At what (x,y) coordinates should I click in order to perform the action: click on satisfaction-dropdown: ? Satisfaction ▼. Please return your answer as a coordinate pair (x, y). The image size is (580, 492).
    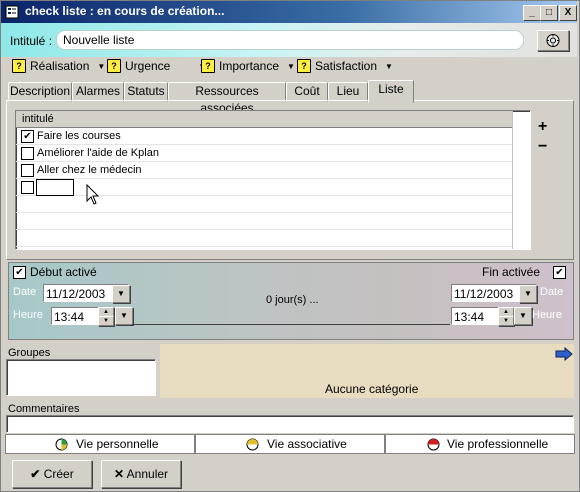
    Looking at the image, I should click on (345, 66).